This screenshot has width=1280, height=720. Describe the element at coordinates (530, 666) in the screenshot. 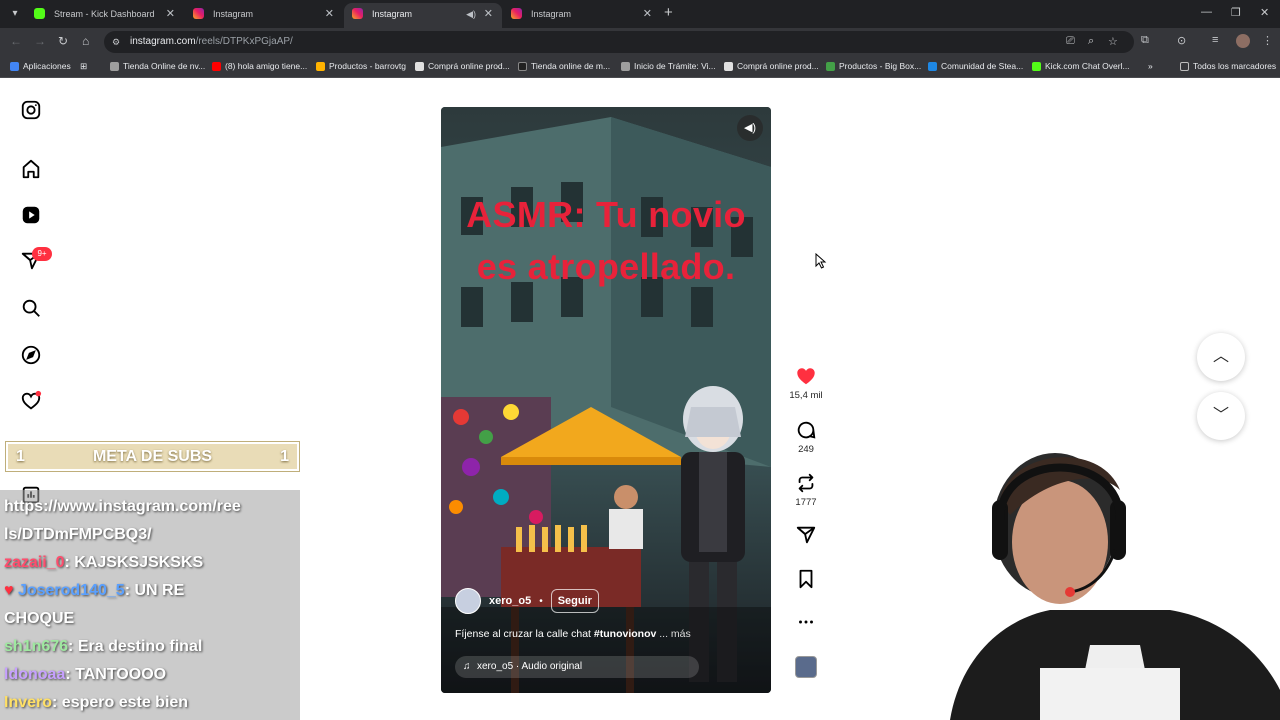

I see `audio-label: xero_o5 · Audio original` at that location.